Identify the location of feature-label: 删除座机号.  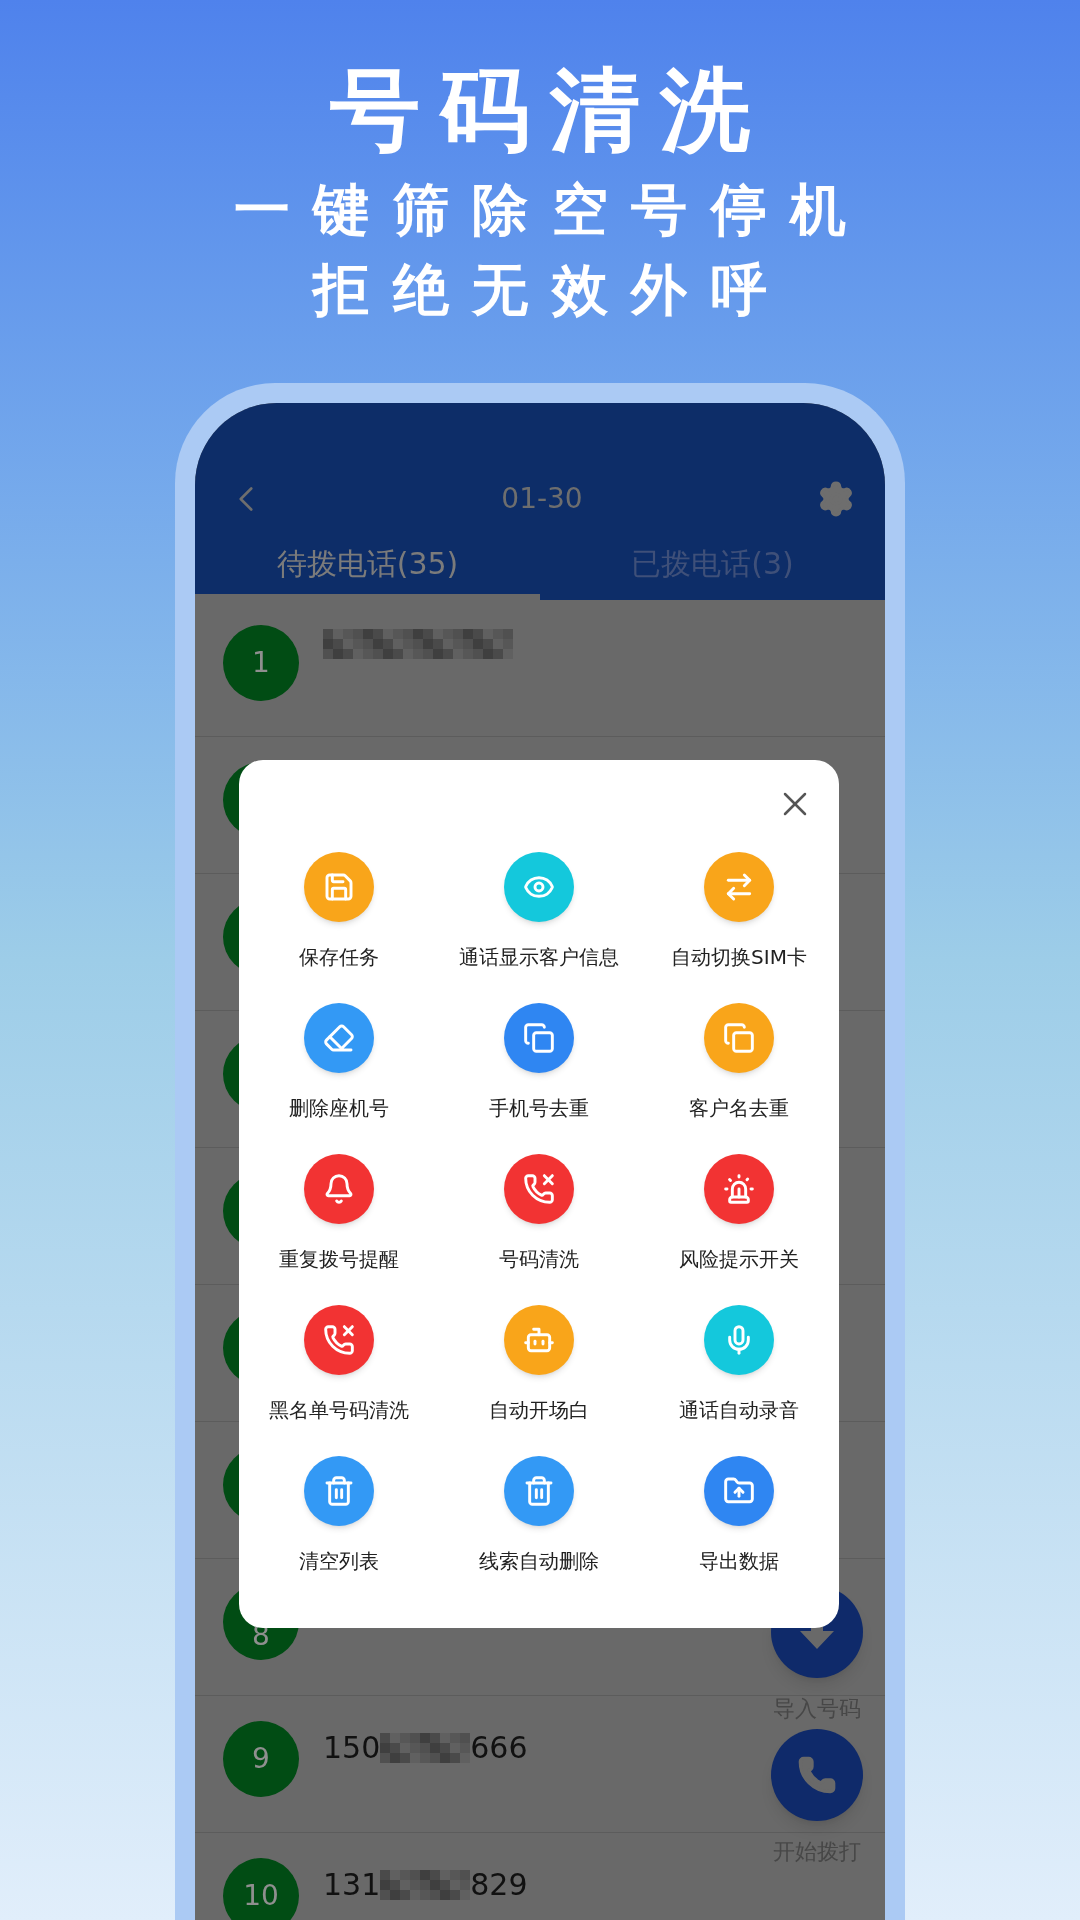
(339, 1108).